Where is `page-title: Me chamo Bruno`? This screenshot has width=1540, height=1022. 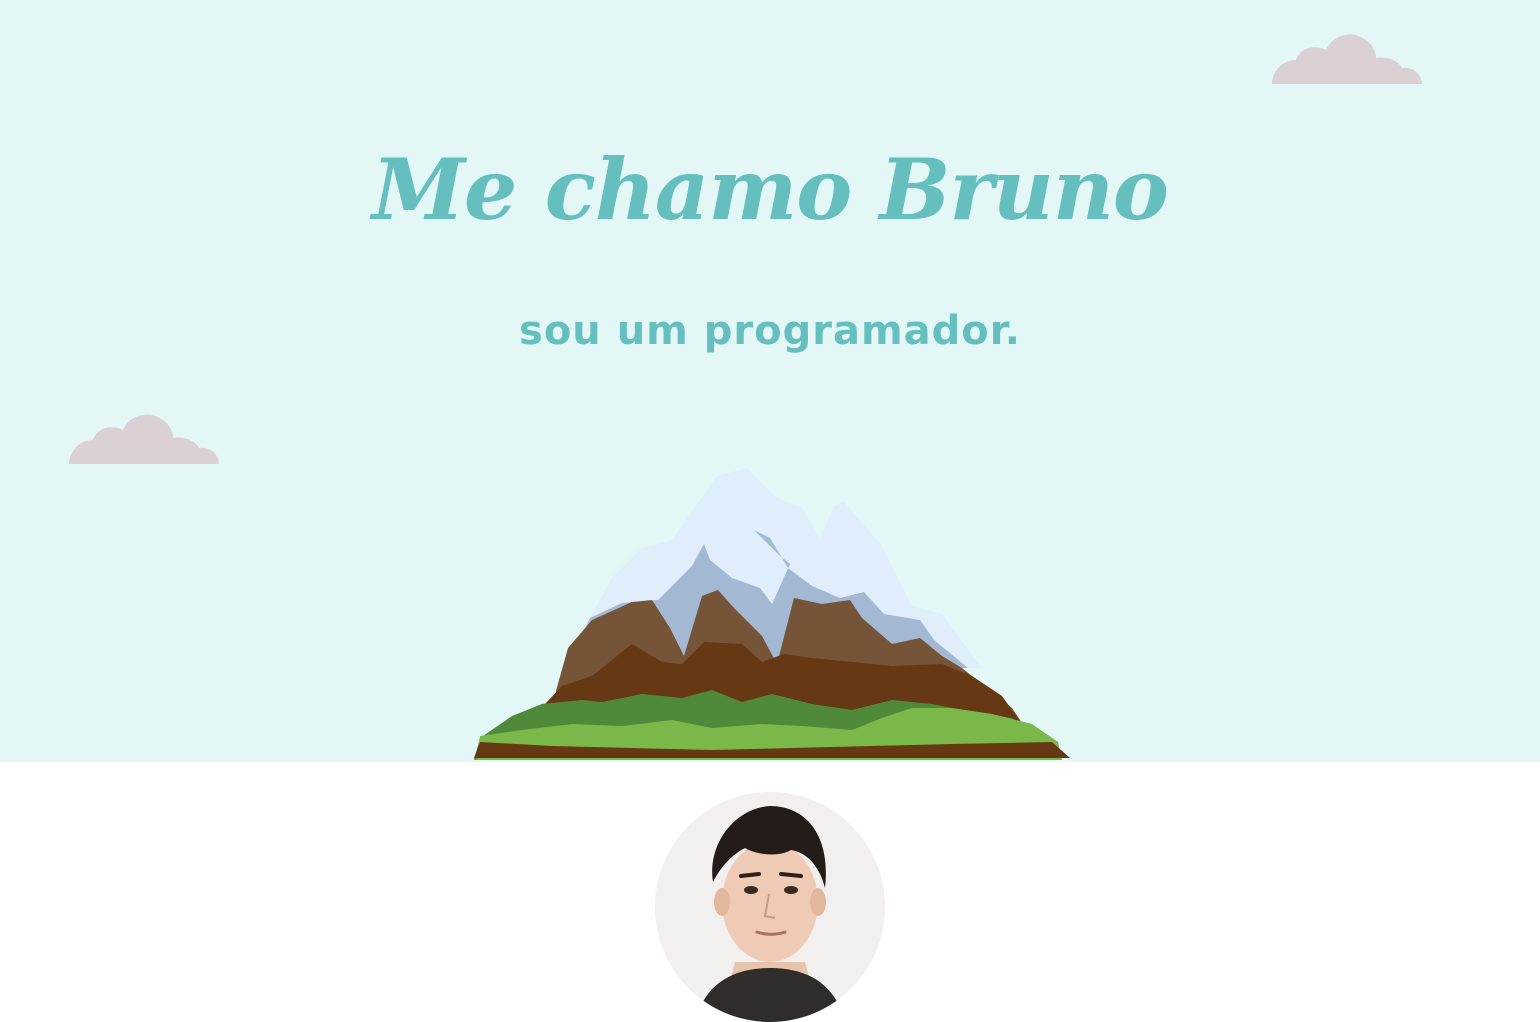 page-title: Me chamo Bruno is located at coordinates (770, 189).